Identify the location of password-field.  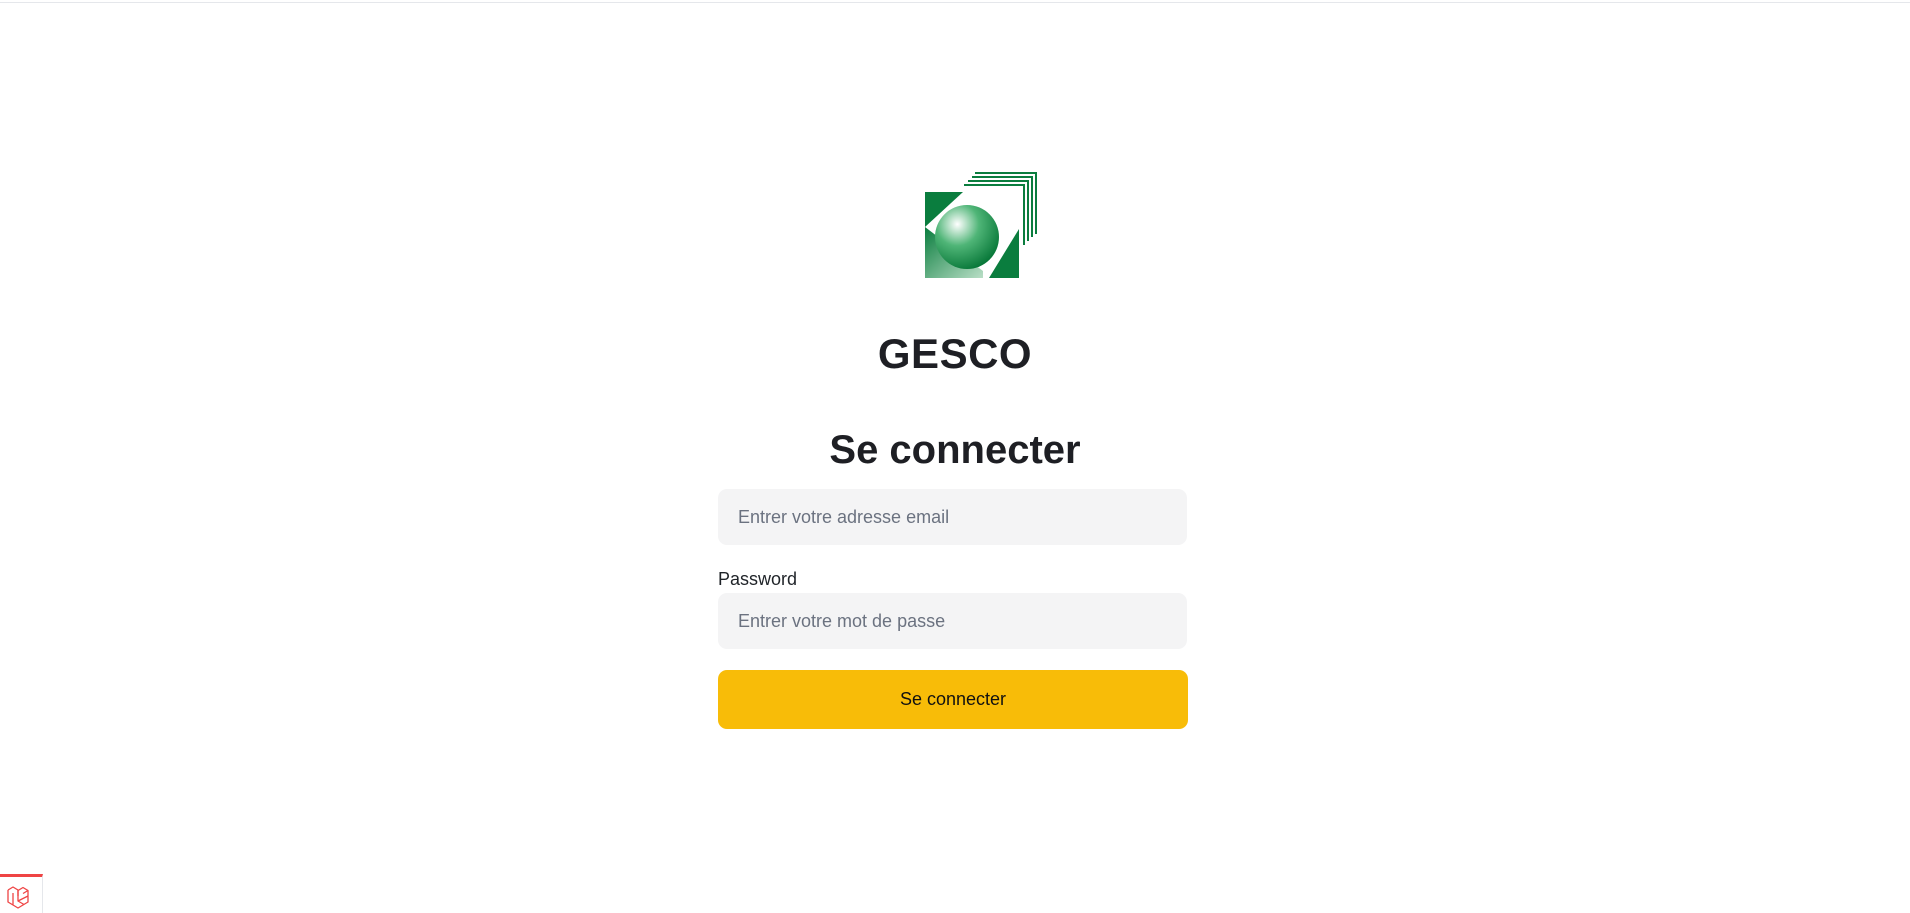
(952, 621).